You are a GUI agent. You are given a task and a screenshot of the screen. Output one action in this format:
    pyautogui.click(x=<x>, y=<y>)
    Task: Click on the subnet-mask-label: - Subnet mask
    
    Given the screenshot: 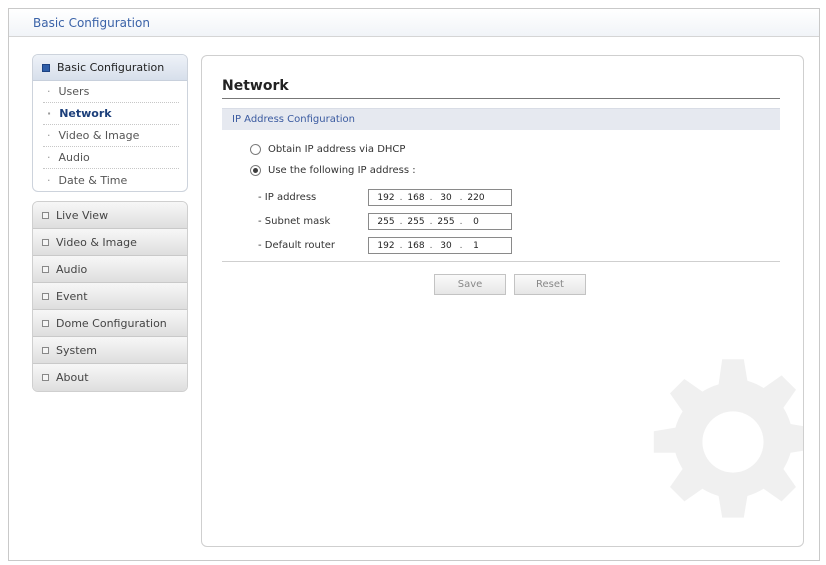 What is the action you would take?
    pyautogui.click(x=294, y=221)
    